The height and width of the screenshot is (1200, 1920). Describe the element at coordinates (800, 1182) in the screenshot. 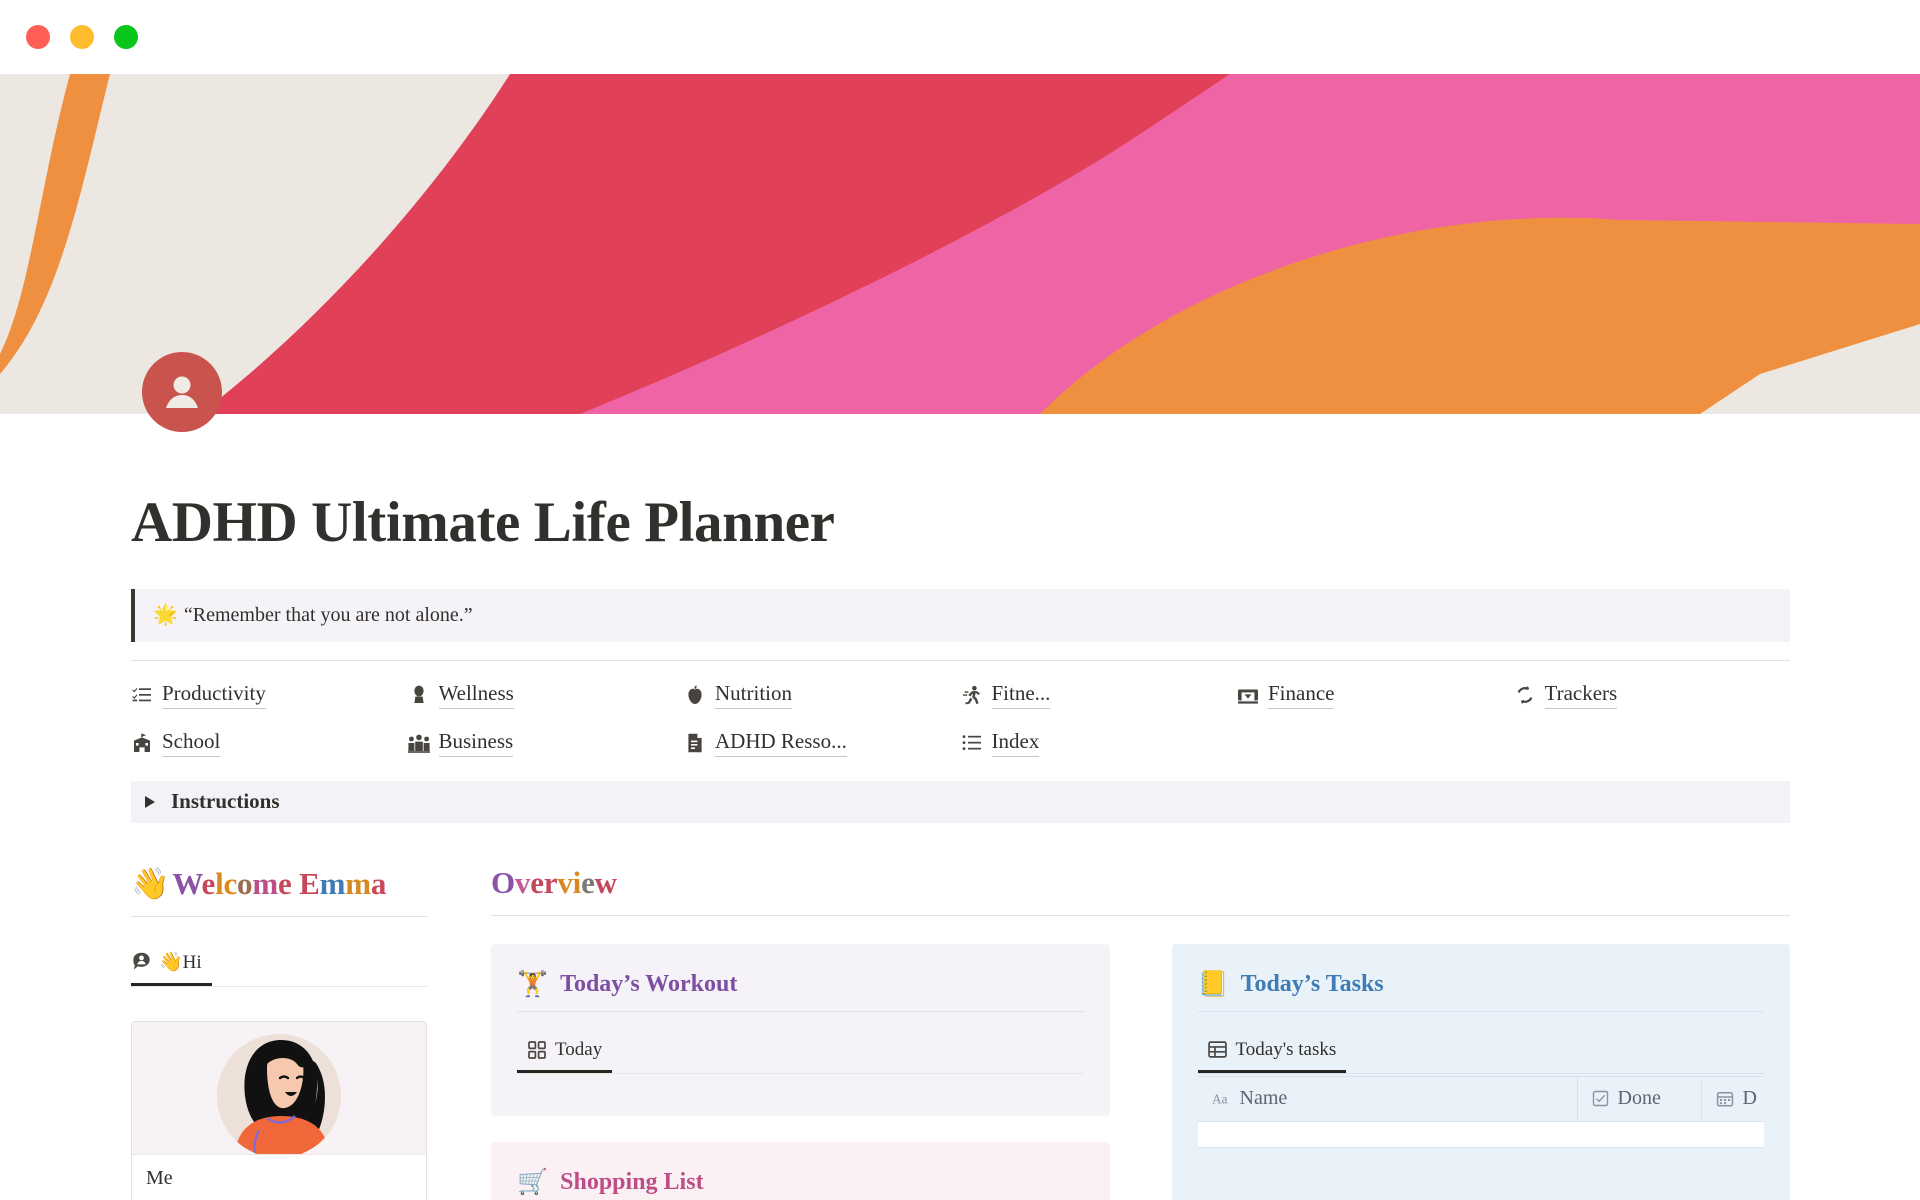

I see `card-title-row: 🛒 Shopping List` at that location.